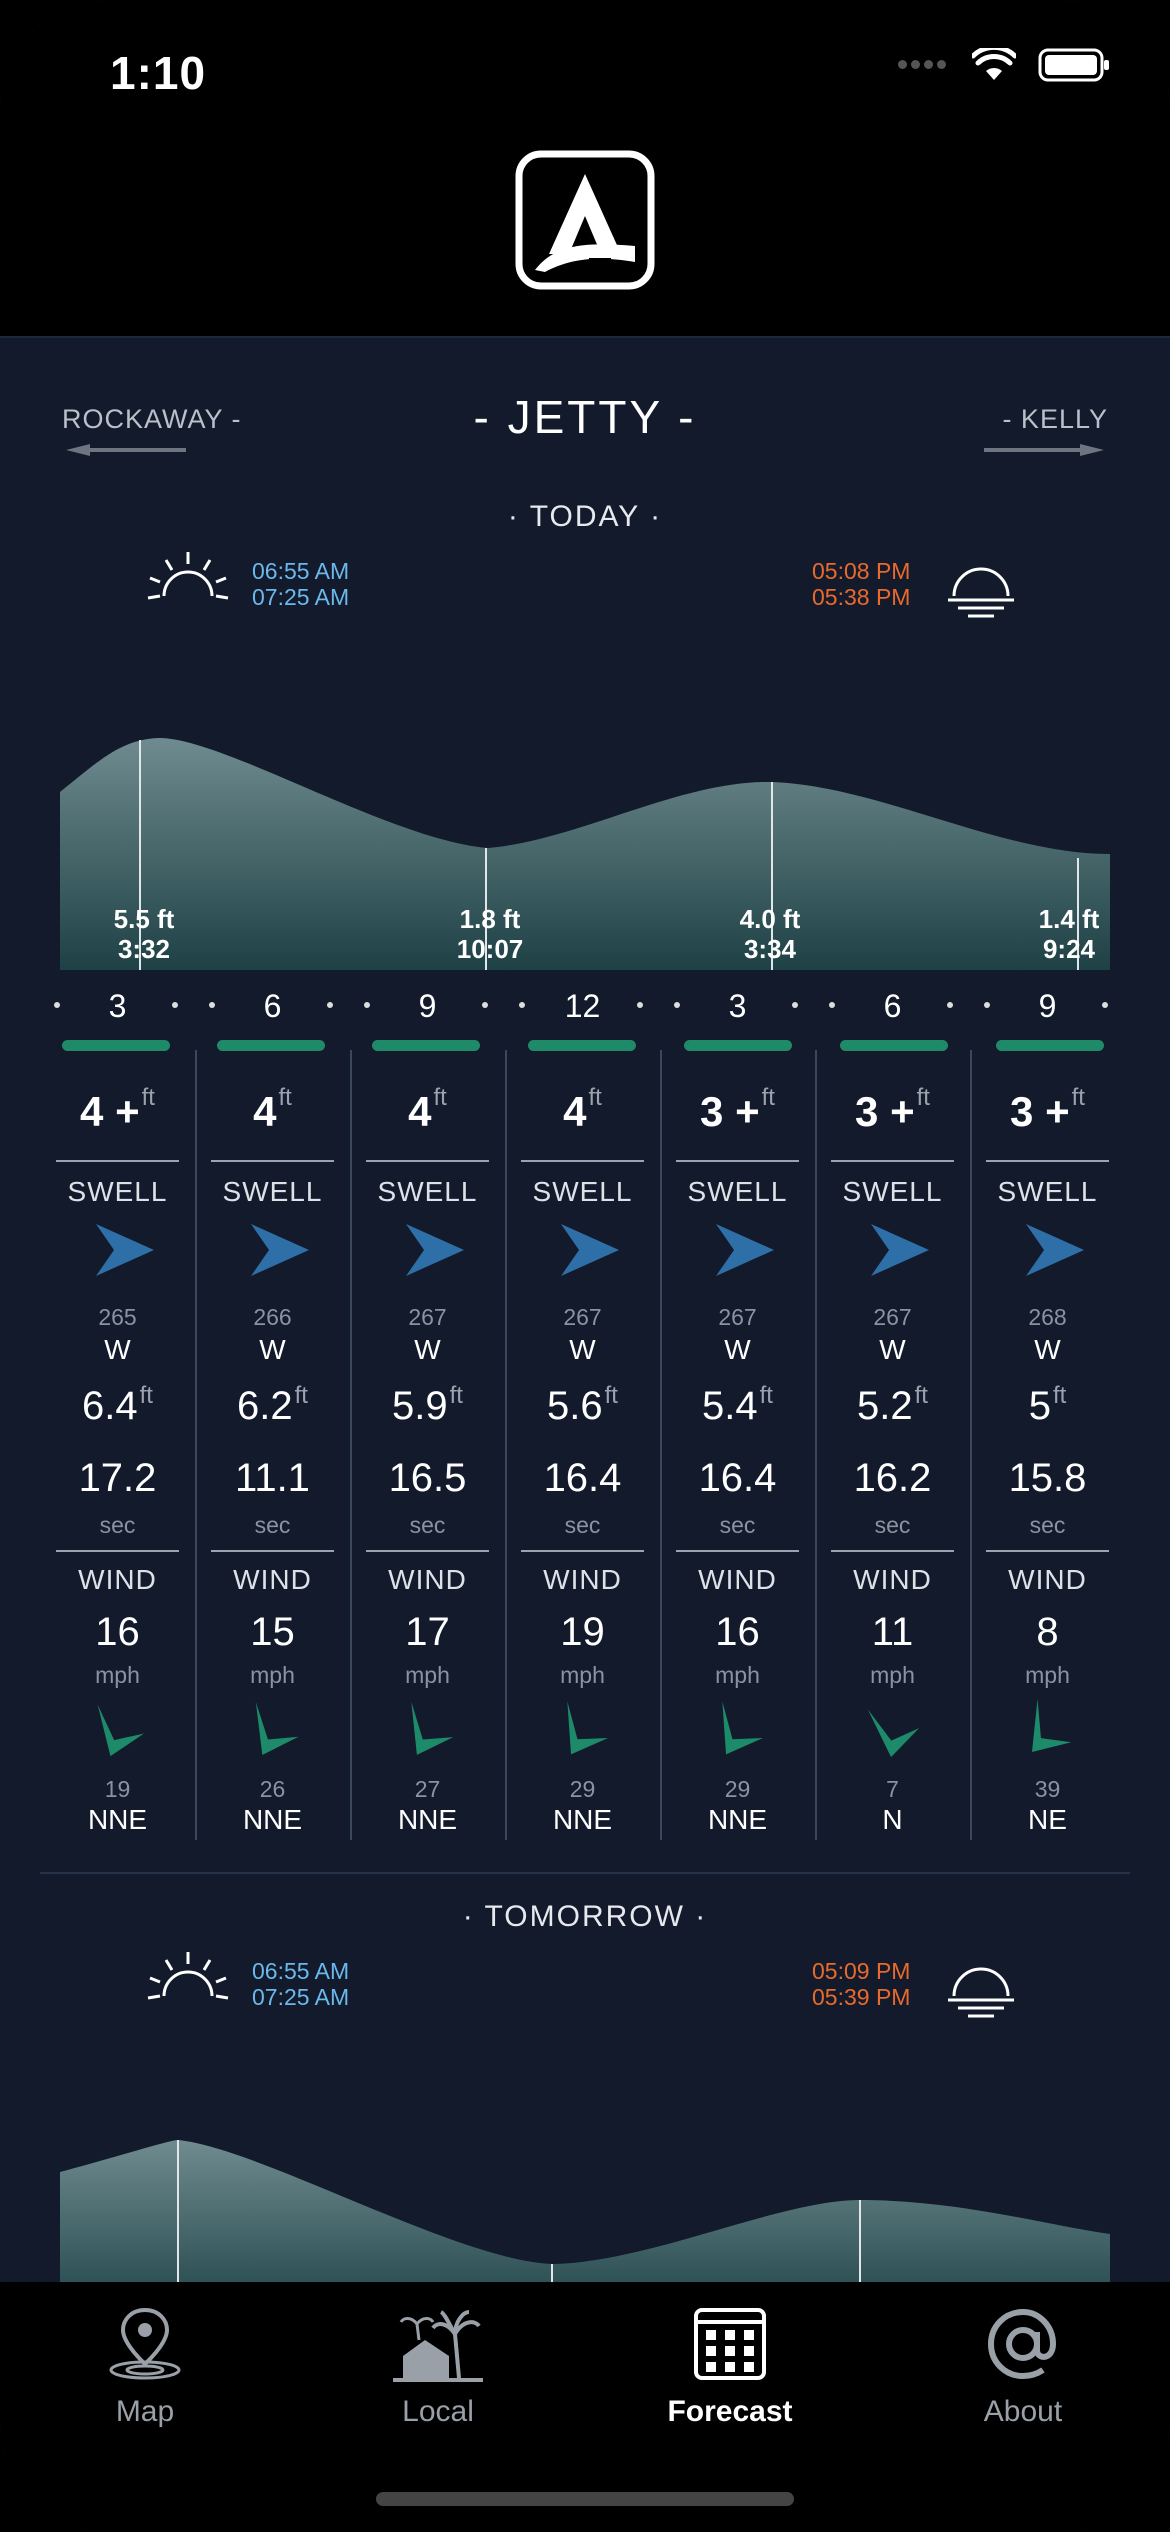 The image size is (1170, 2532). I want to click on forecast-column: 3 +ft SWELL 268 W 5ft 15.8 sec WIND 8 mph 39 NE, so click(1047, 1445).